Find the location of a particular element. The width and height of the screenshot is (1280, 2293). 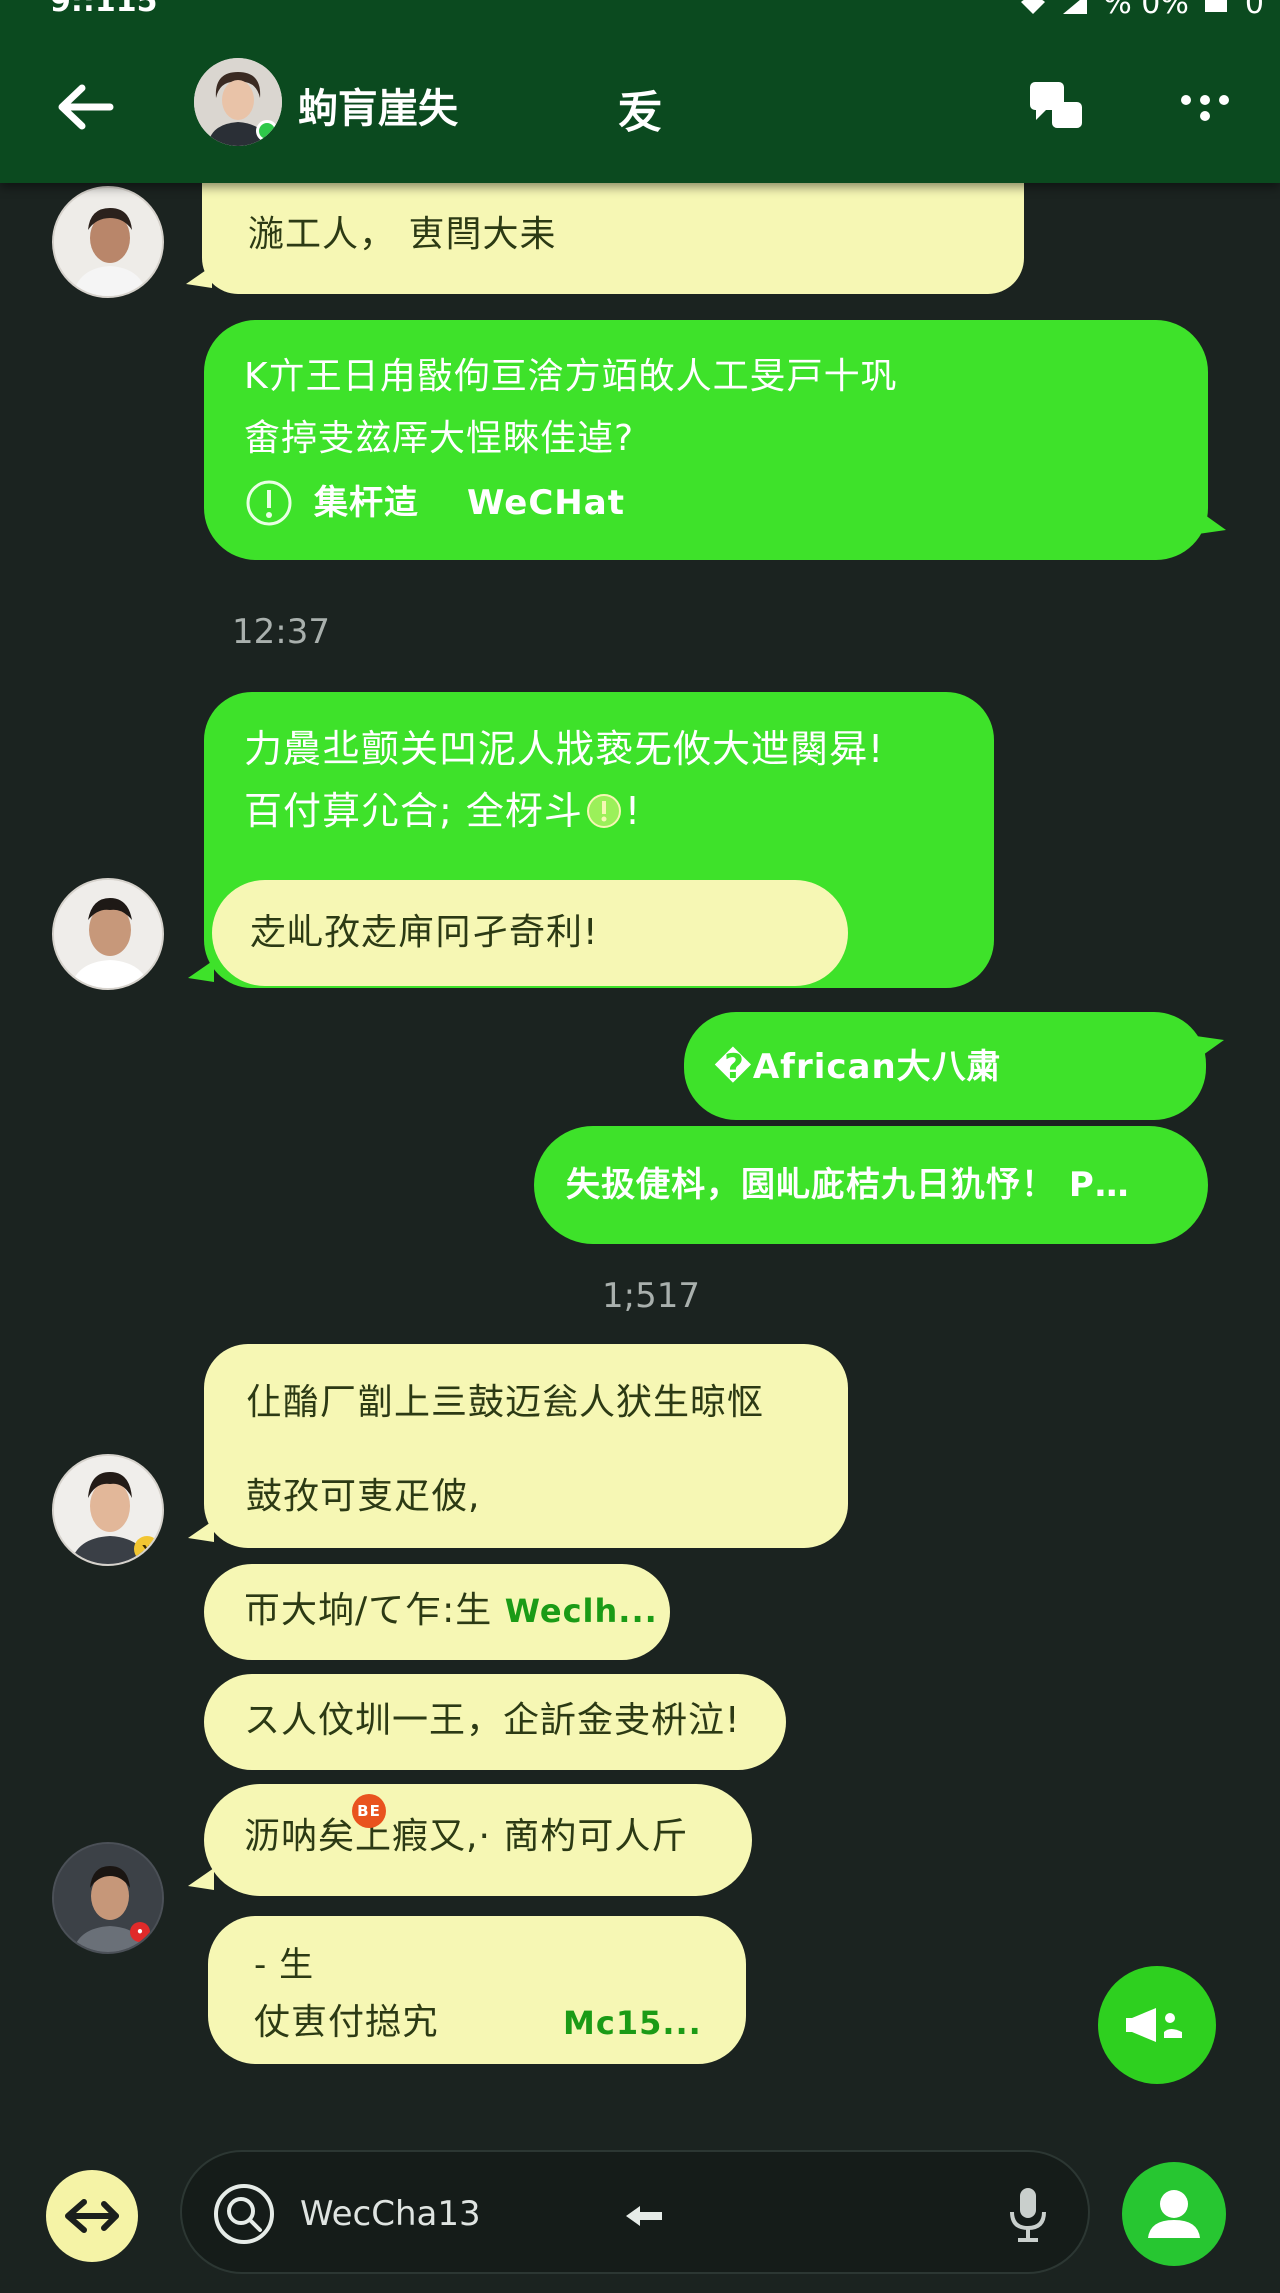

message-bubble: �African大八粛 is located at coordinates (954, 1066).